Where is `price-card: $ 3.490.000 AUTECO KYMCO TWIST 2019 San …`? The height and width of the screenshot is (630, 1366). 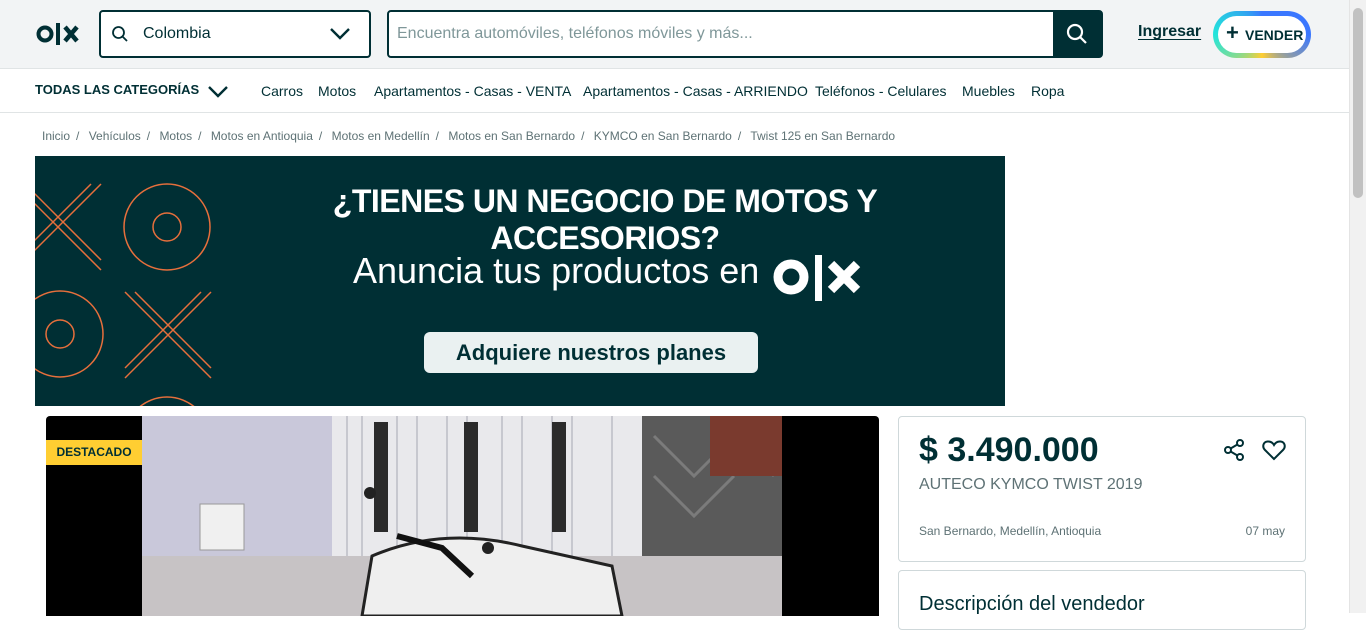
price-card: $ 3.490.000 AUTECO KYMCO TWIST 2019 San … is located at coordinates (1102, 489).